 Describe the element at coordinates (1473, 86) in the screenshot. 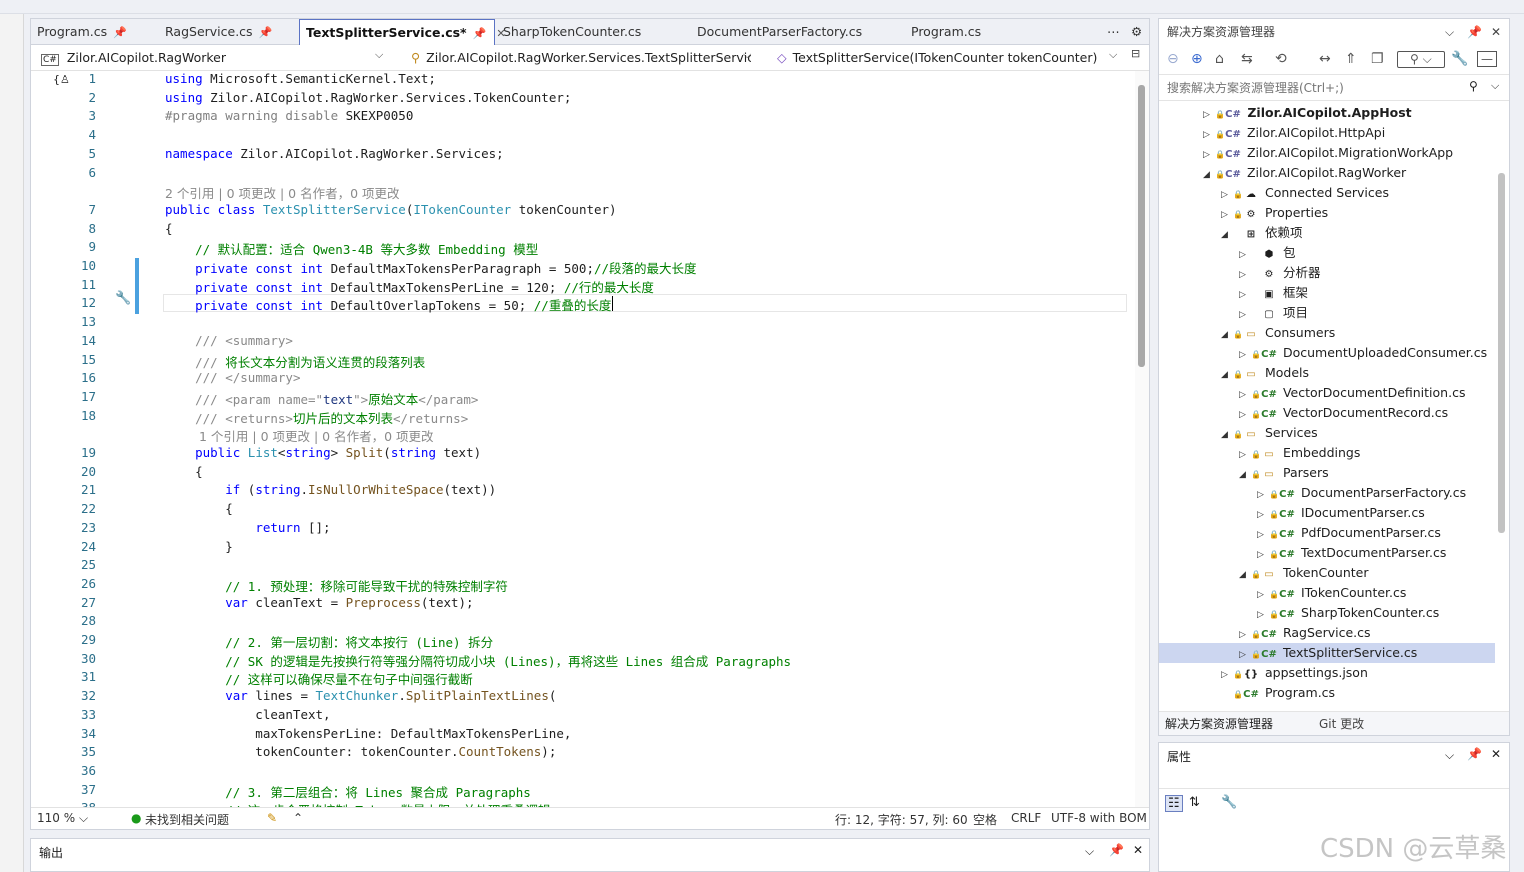

I see `search-icon: ⚲` at that location.